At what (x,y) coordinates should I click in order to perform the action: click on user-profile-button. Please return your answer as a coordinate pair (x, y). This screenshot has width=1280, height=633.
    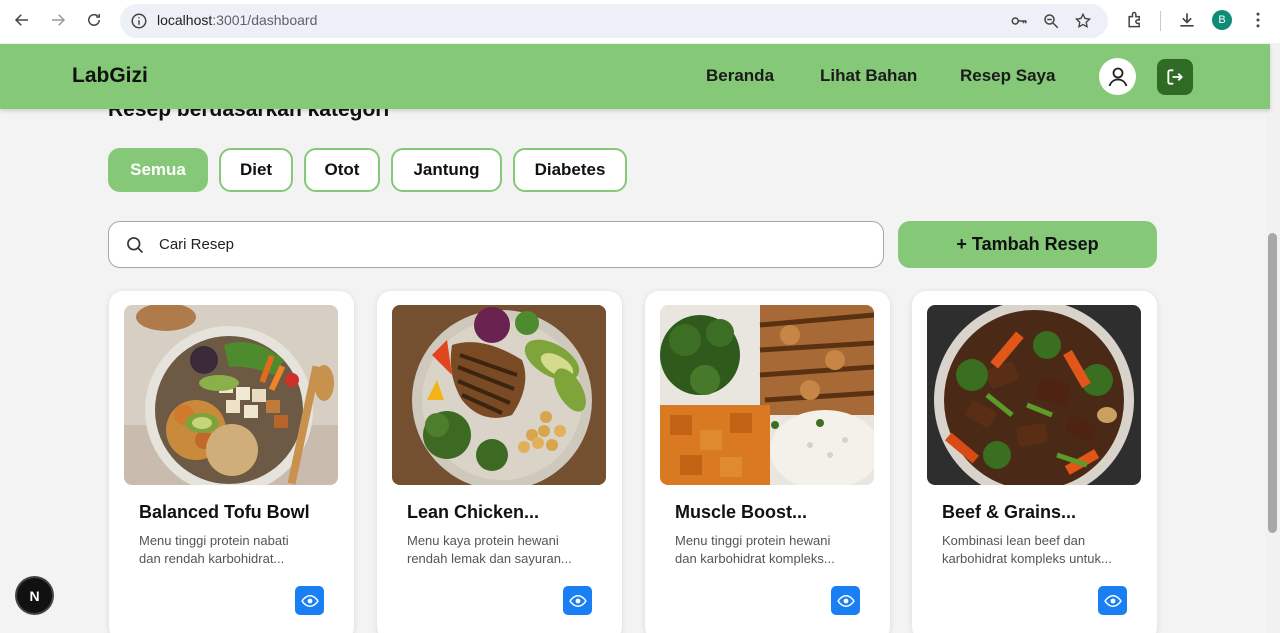
    Looking at the image, I should click on (1117, 76).